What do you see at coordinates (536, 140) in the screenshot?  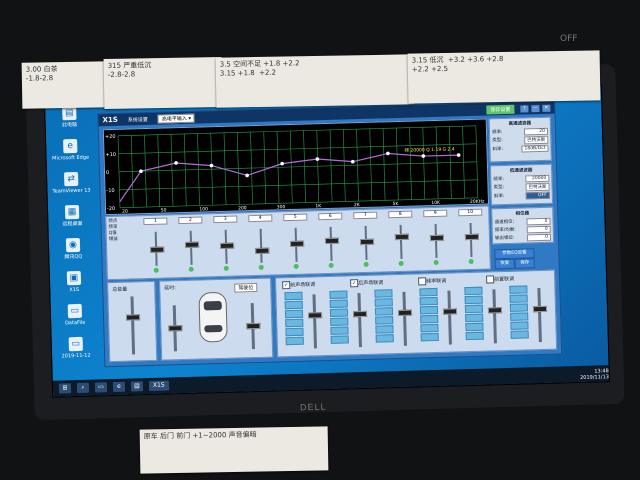 I see `hp-type-select: 巴特沃斯` at bounding box center [536, 140].